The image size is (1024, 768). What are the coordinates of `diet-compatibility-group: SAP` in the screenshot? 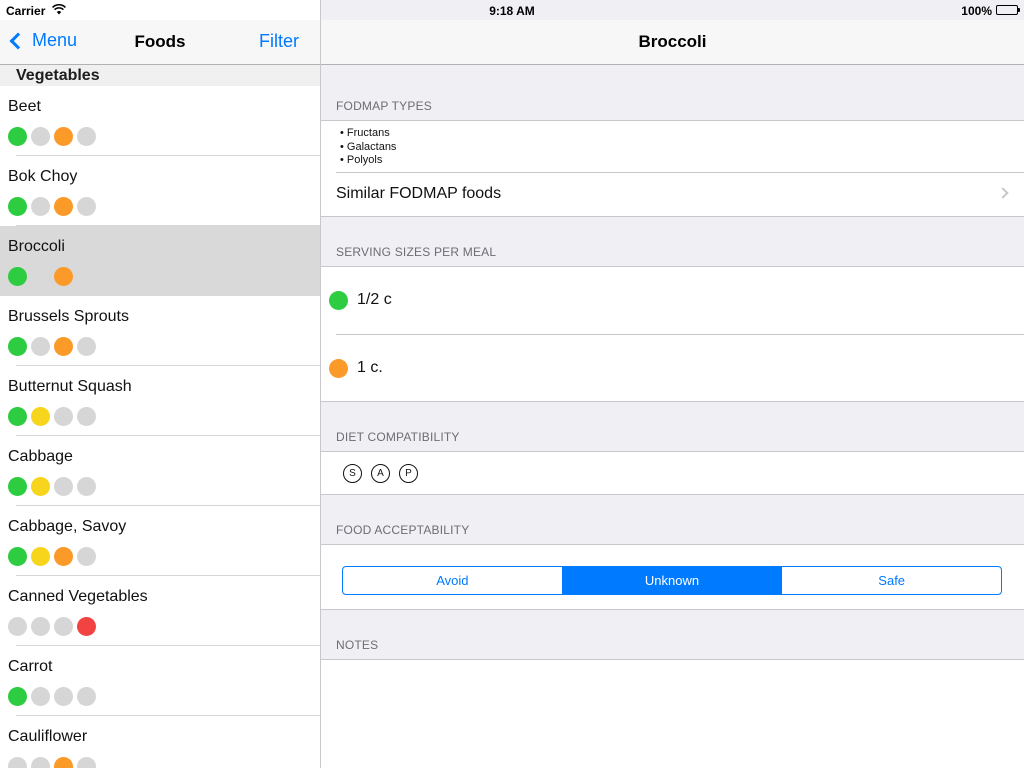 It's located at (672, 473).